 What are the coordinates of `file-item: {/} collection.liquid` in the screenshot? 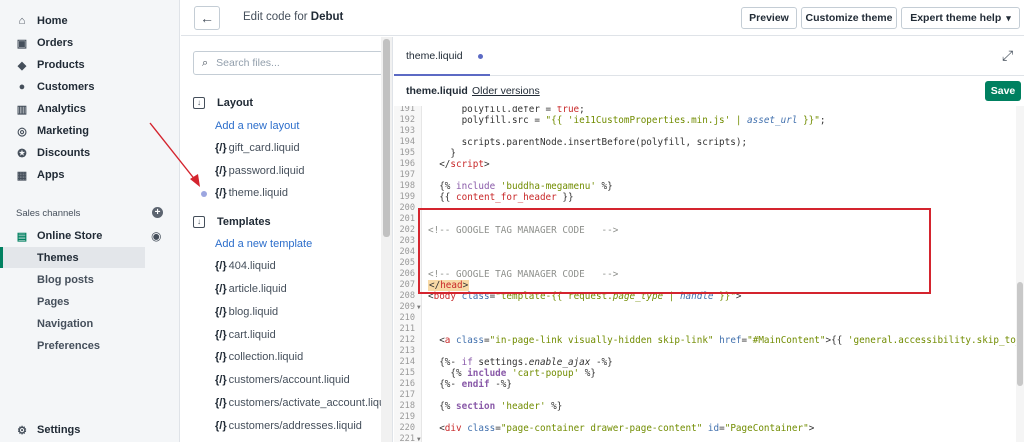 It's located at (259, 357).